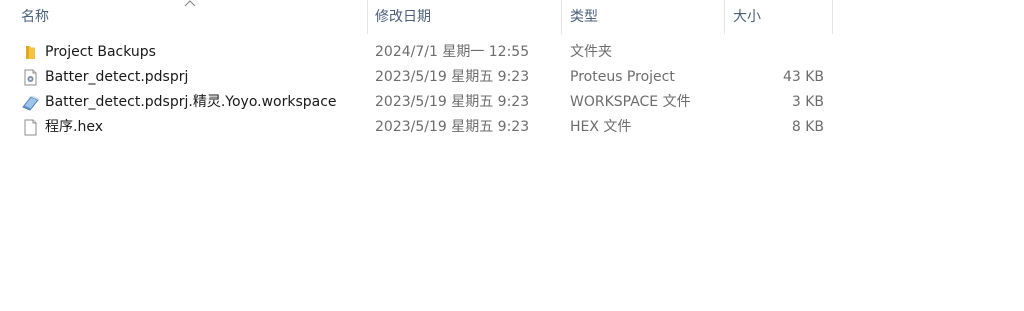  I want to click on file-name: Batter_detect.pdsprj, so click(117, 77).